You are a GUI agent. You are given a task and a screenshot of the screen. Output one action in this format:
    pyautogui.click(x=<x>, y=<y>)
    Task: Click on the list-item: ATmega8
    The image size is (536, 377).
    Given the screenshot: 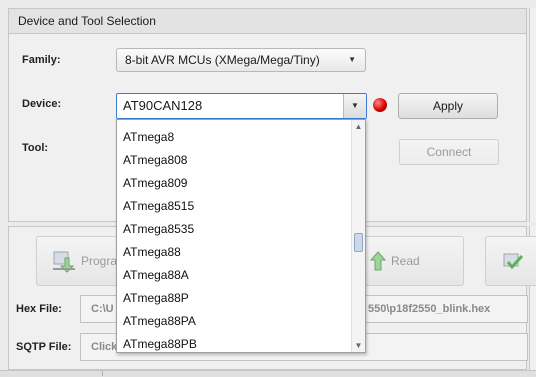 What is the action you would take?
    pyautogui.click(x=148, y=137)
    